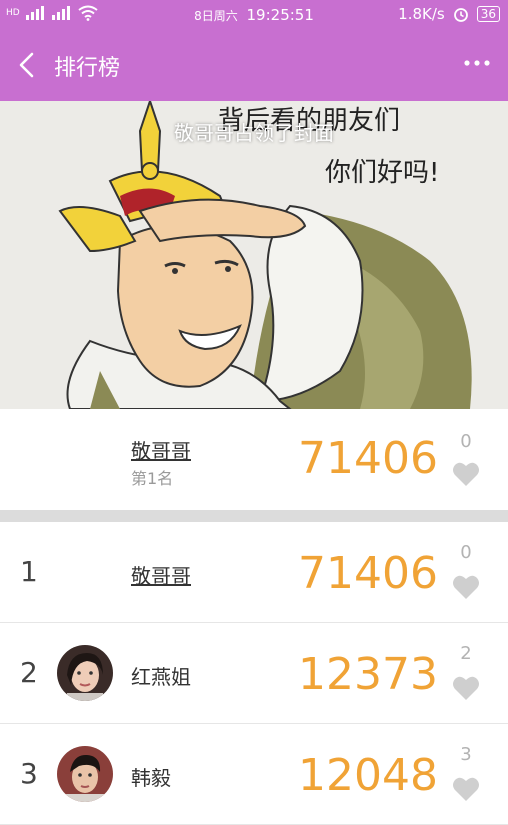 Image resolution: width=508 pixels, height=825 pixels. Describe the element at coordinates (368, 573) in the screenshot. I see `player-score: 71406` at that location.